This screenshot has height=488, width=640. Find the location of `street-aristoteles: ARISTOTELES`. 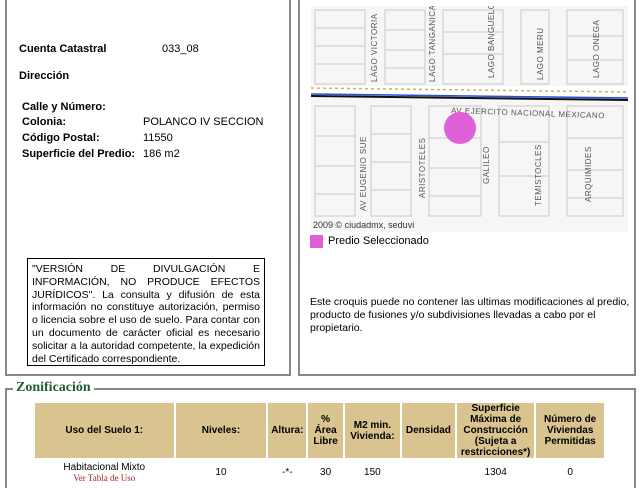

street-aristoteles: ARISTOTELES is located at coordinates (422, 168).